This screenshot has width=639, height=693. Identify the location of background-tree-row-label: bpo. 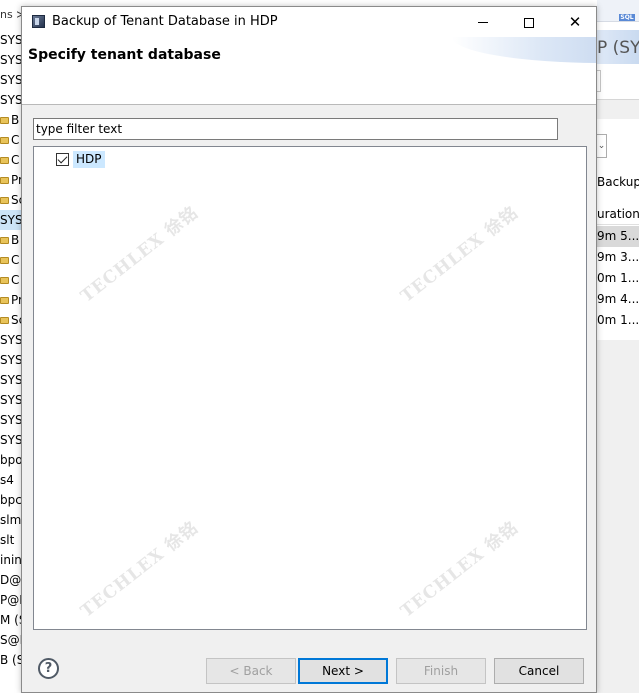
(11, 460).